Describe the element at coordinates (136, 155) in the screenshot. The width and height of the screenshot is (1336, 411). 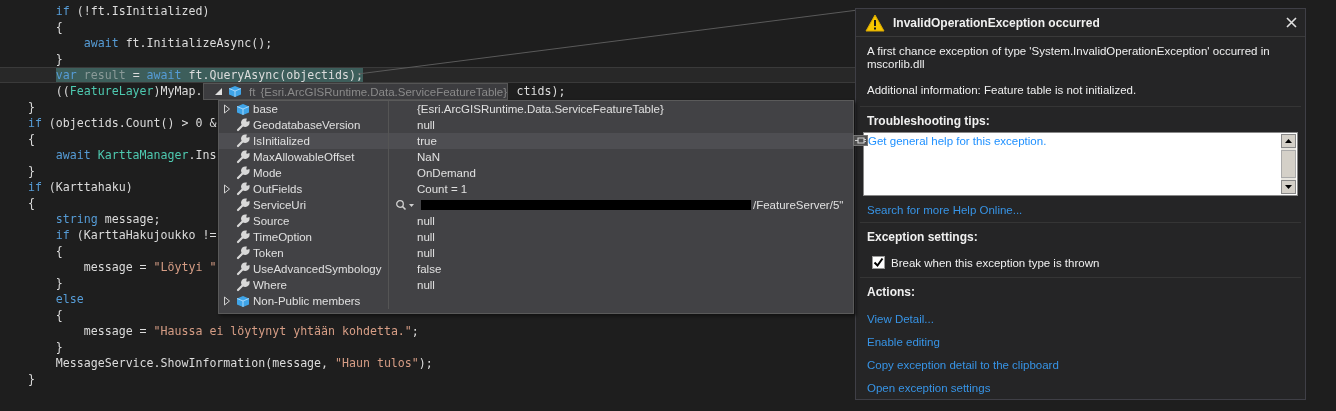
I see `code-line: await KarttaManager.Ins` at that location.